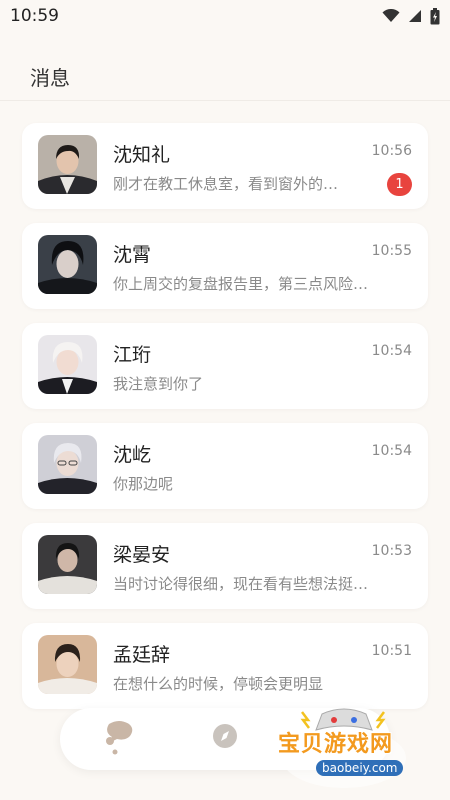 The image size is (450, 800). What do you see at coordinates (50, 78) in the screenshot?
I see `page-title: 消息` at bounding box center [50, 78].